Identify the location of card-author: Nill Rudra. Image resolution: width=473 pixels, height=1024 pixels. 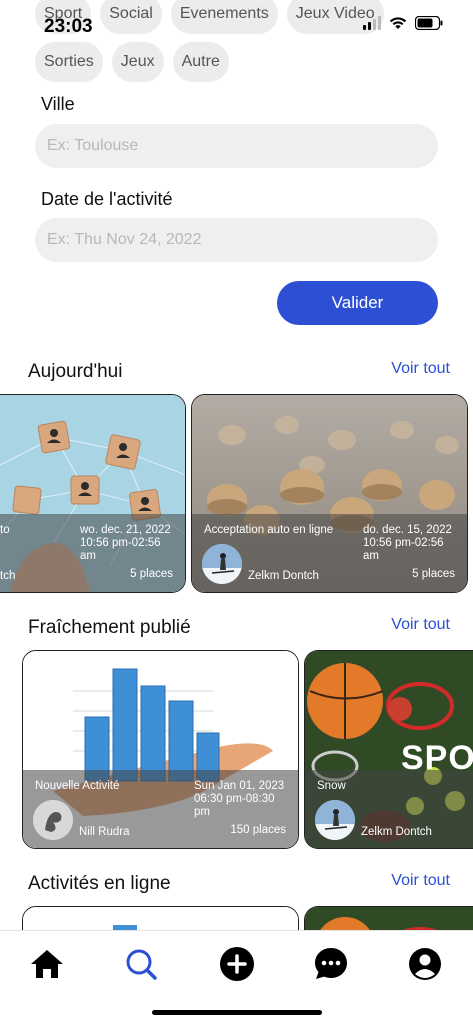
(104, 832).